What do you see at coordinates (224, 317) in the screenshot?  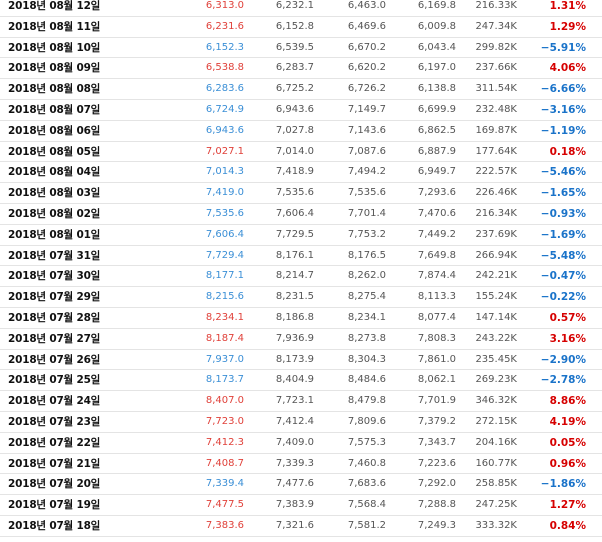 I see `row-close-price: 8,234.1` at bounding box center [224, 317].